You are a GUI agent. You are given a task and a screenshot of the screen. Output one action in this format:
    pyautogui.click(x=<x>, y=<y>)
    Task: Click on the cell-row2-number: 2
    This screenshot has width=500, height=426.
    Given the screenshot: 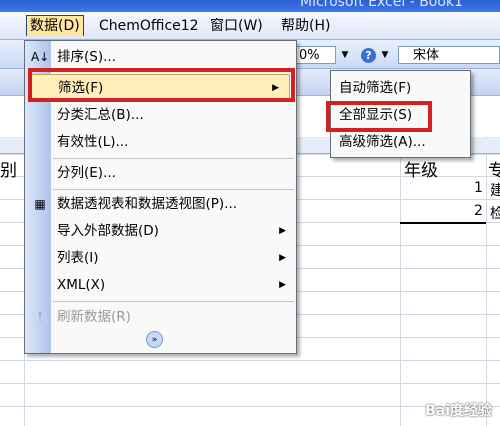 What is the action you would take?
    pyautogui.click(x=478, y=211)
    